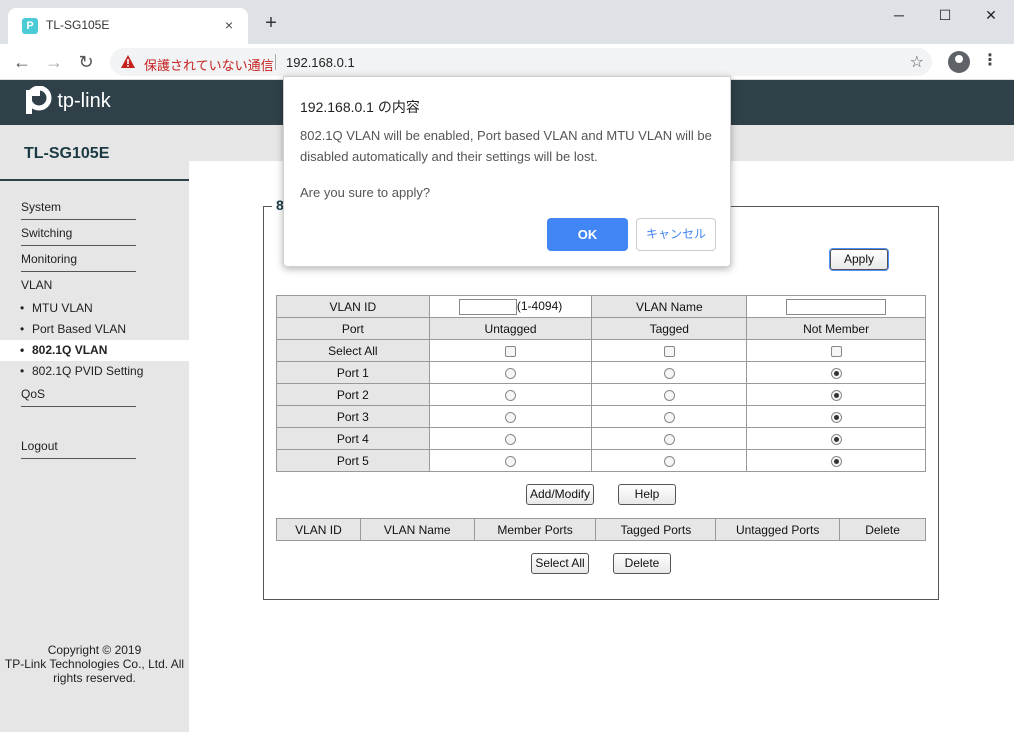 This screenshot has height=732, width=1014. What do you see at coordinates (521, 62) in the screenshot?
I see `address-bar: 保護されていない通信 192.168.0.1 ☆` at bounding box center [521, 62].